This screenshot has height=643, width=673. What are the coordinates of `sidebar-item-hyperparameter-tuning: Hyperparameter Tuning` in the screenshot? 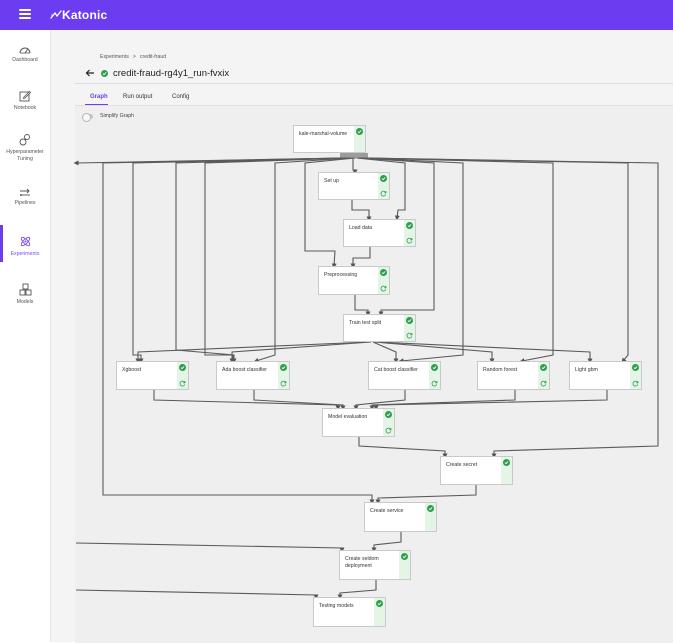 It's located at (25, 148).